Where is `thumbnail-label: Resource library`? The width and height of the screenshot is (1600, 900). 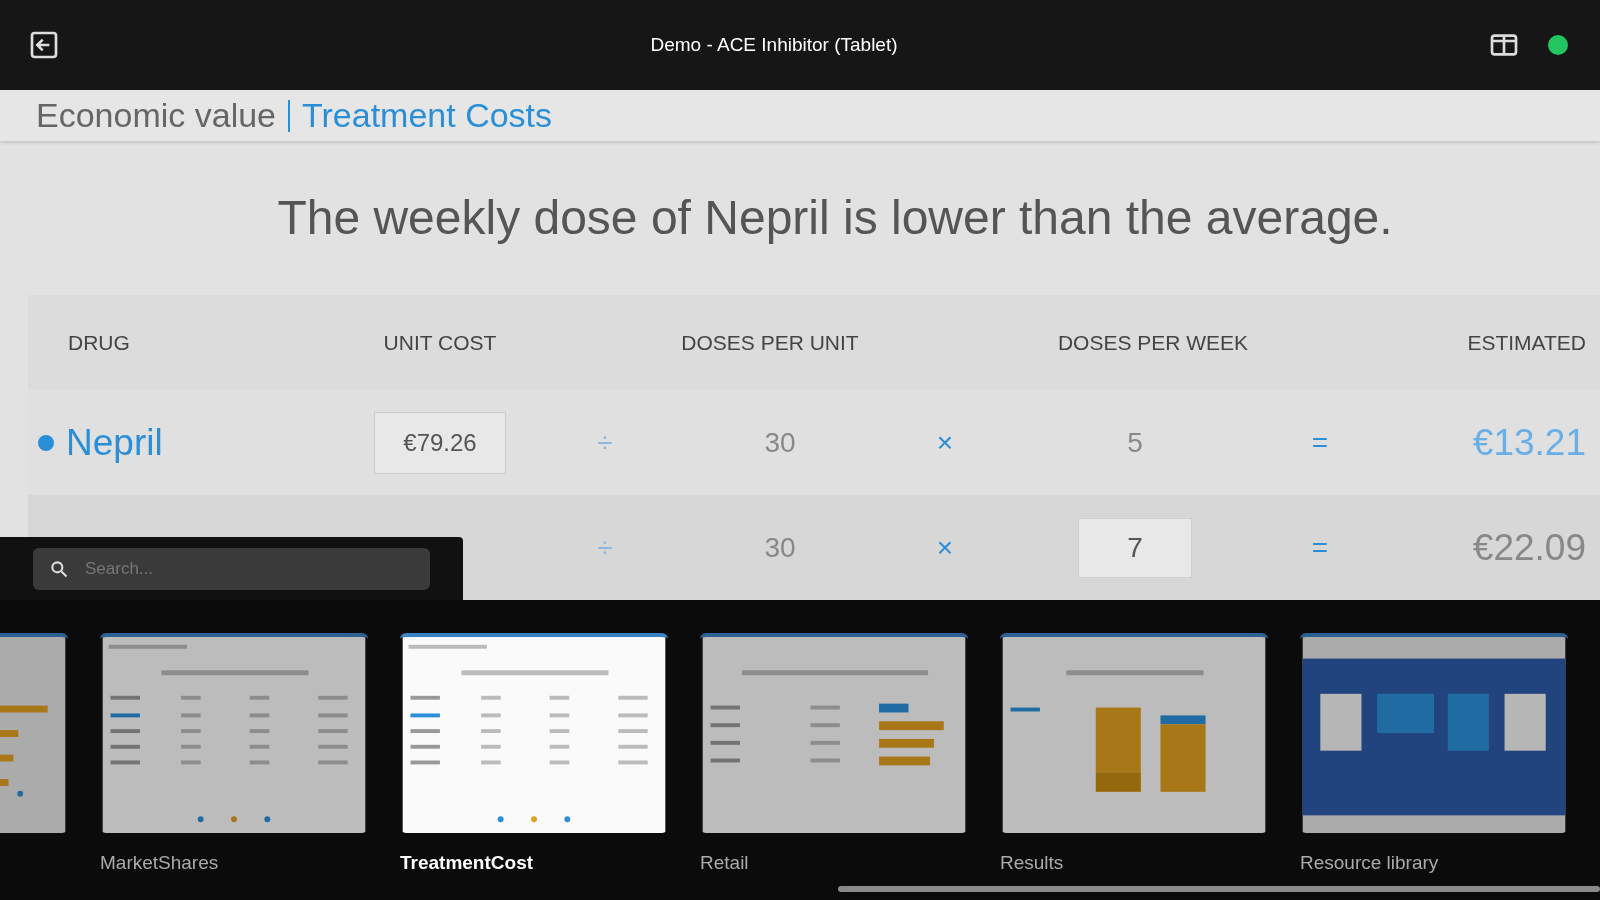
thumbnail-label: Resource library is located at coordinates (1370, 863).